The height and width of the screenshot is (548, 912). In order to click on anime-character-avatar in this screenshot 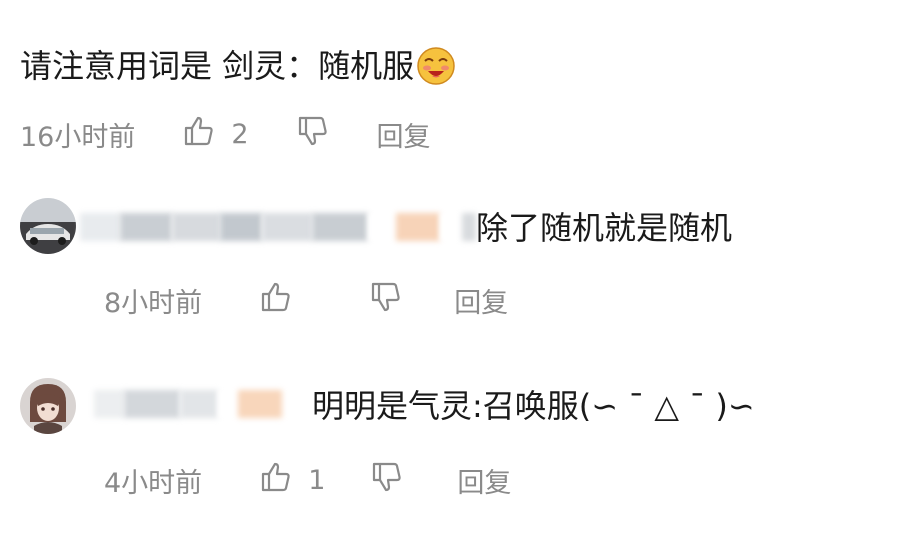, I will do `click(48, 406)`.